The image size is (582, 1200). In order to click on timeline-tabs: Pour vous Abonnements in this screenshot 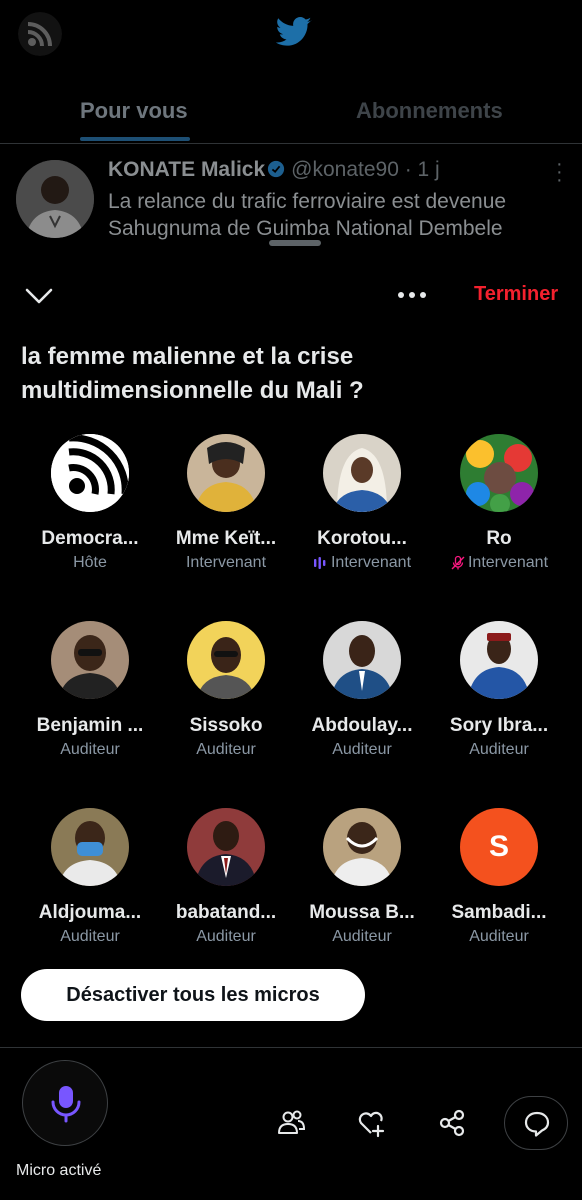, I will do `click(291, 115)`.